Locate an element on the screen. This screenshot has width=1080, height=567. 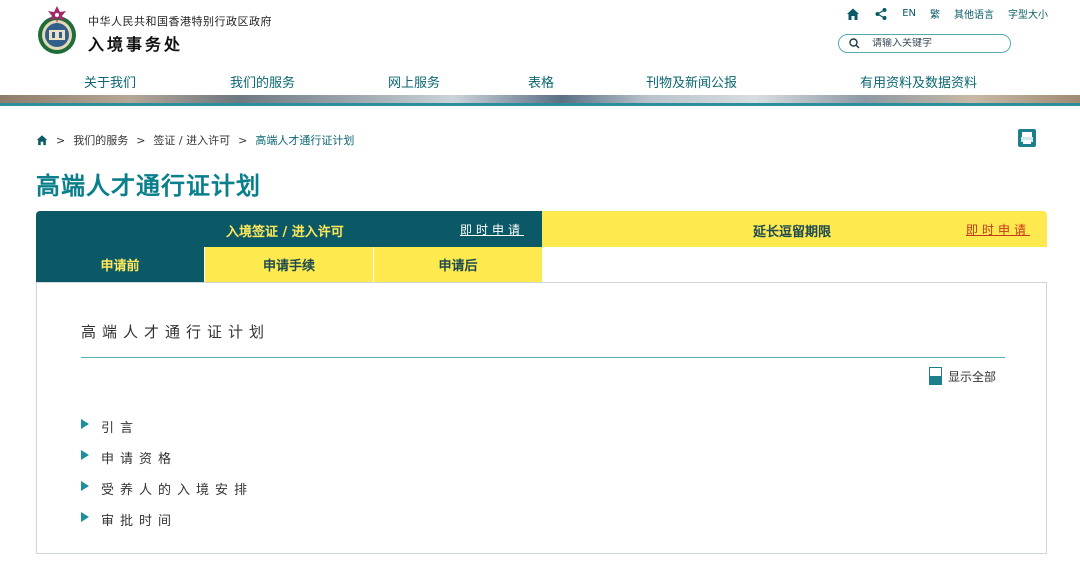
department-logo-icon is located at coordinates (57, 31).